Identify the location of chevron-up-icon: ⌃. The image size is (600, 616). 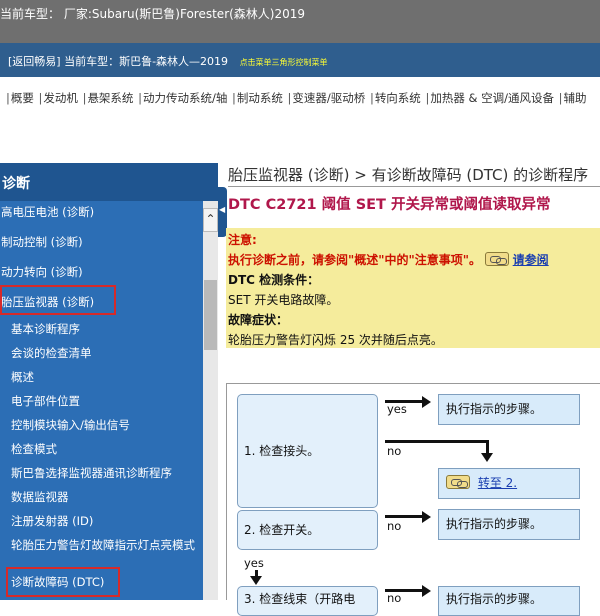
(210, 220).